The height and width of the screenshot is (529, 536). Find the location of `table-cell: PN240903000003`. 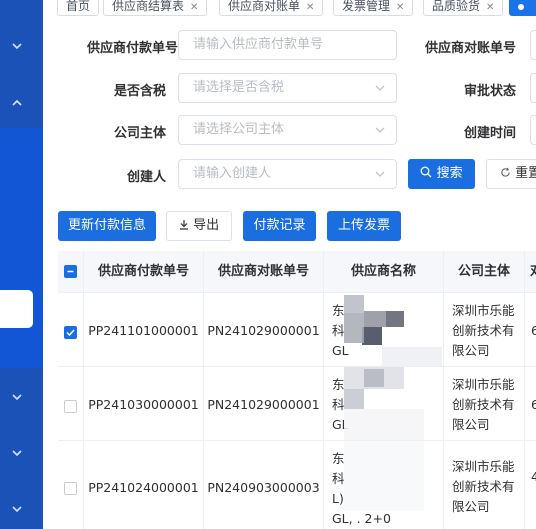

table-cell: PN240903000003 is located at coordinates (264, 485).